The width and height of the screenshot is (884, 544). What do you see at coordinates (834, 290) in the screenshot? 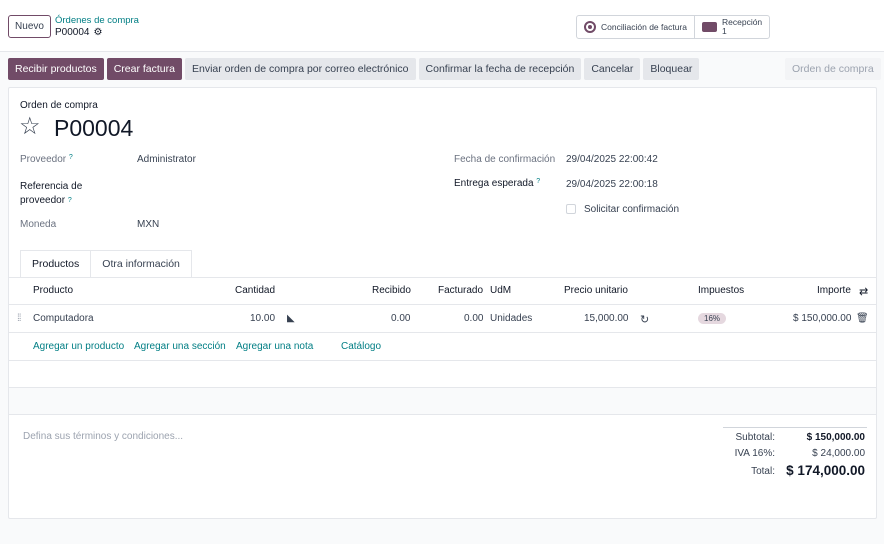
I see `col-amount: Importe` at bounding box center [834, 290].